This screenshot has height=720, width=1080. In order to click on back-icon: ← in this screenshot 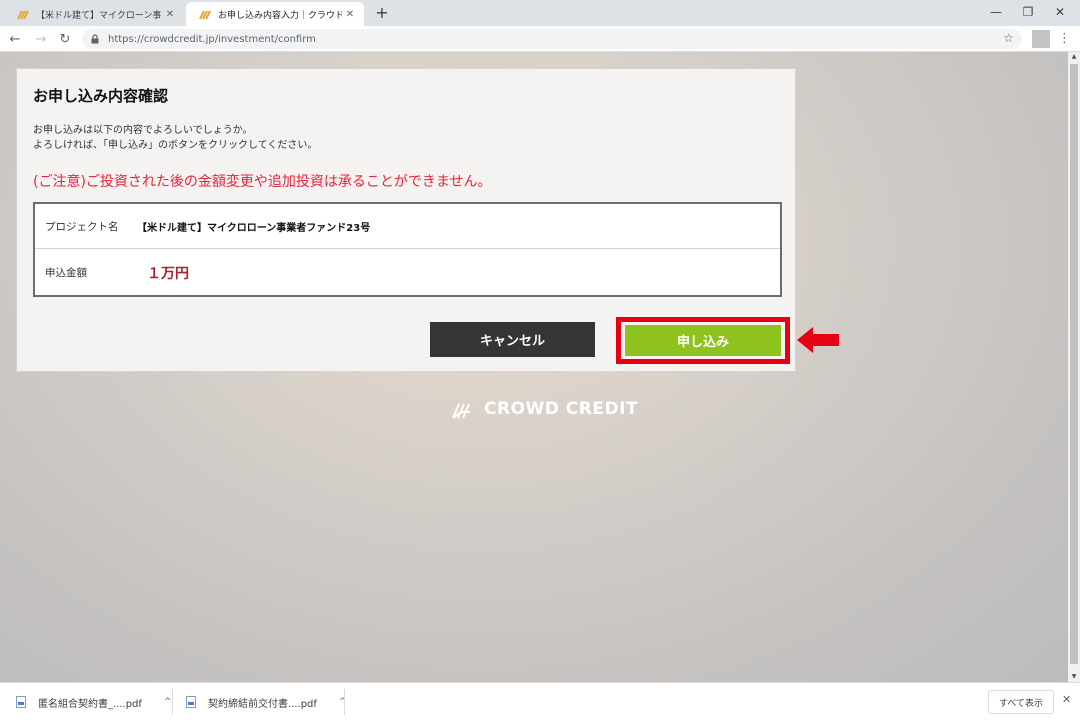, I will do `click(15, 39)`.